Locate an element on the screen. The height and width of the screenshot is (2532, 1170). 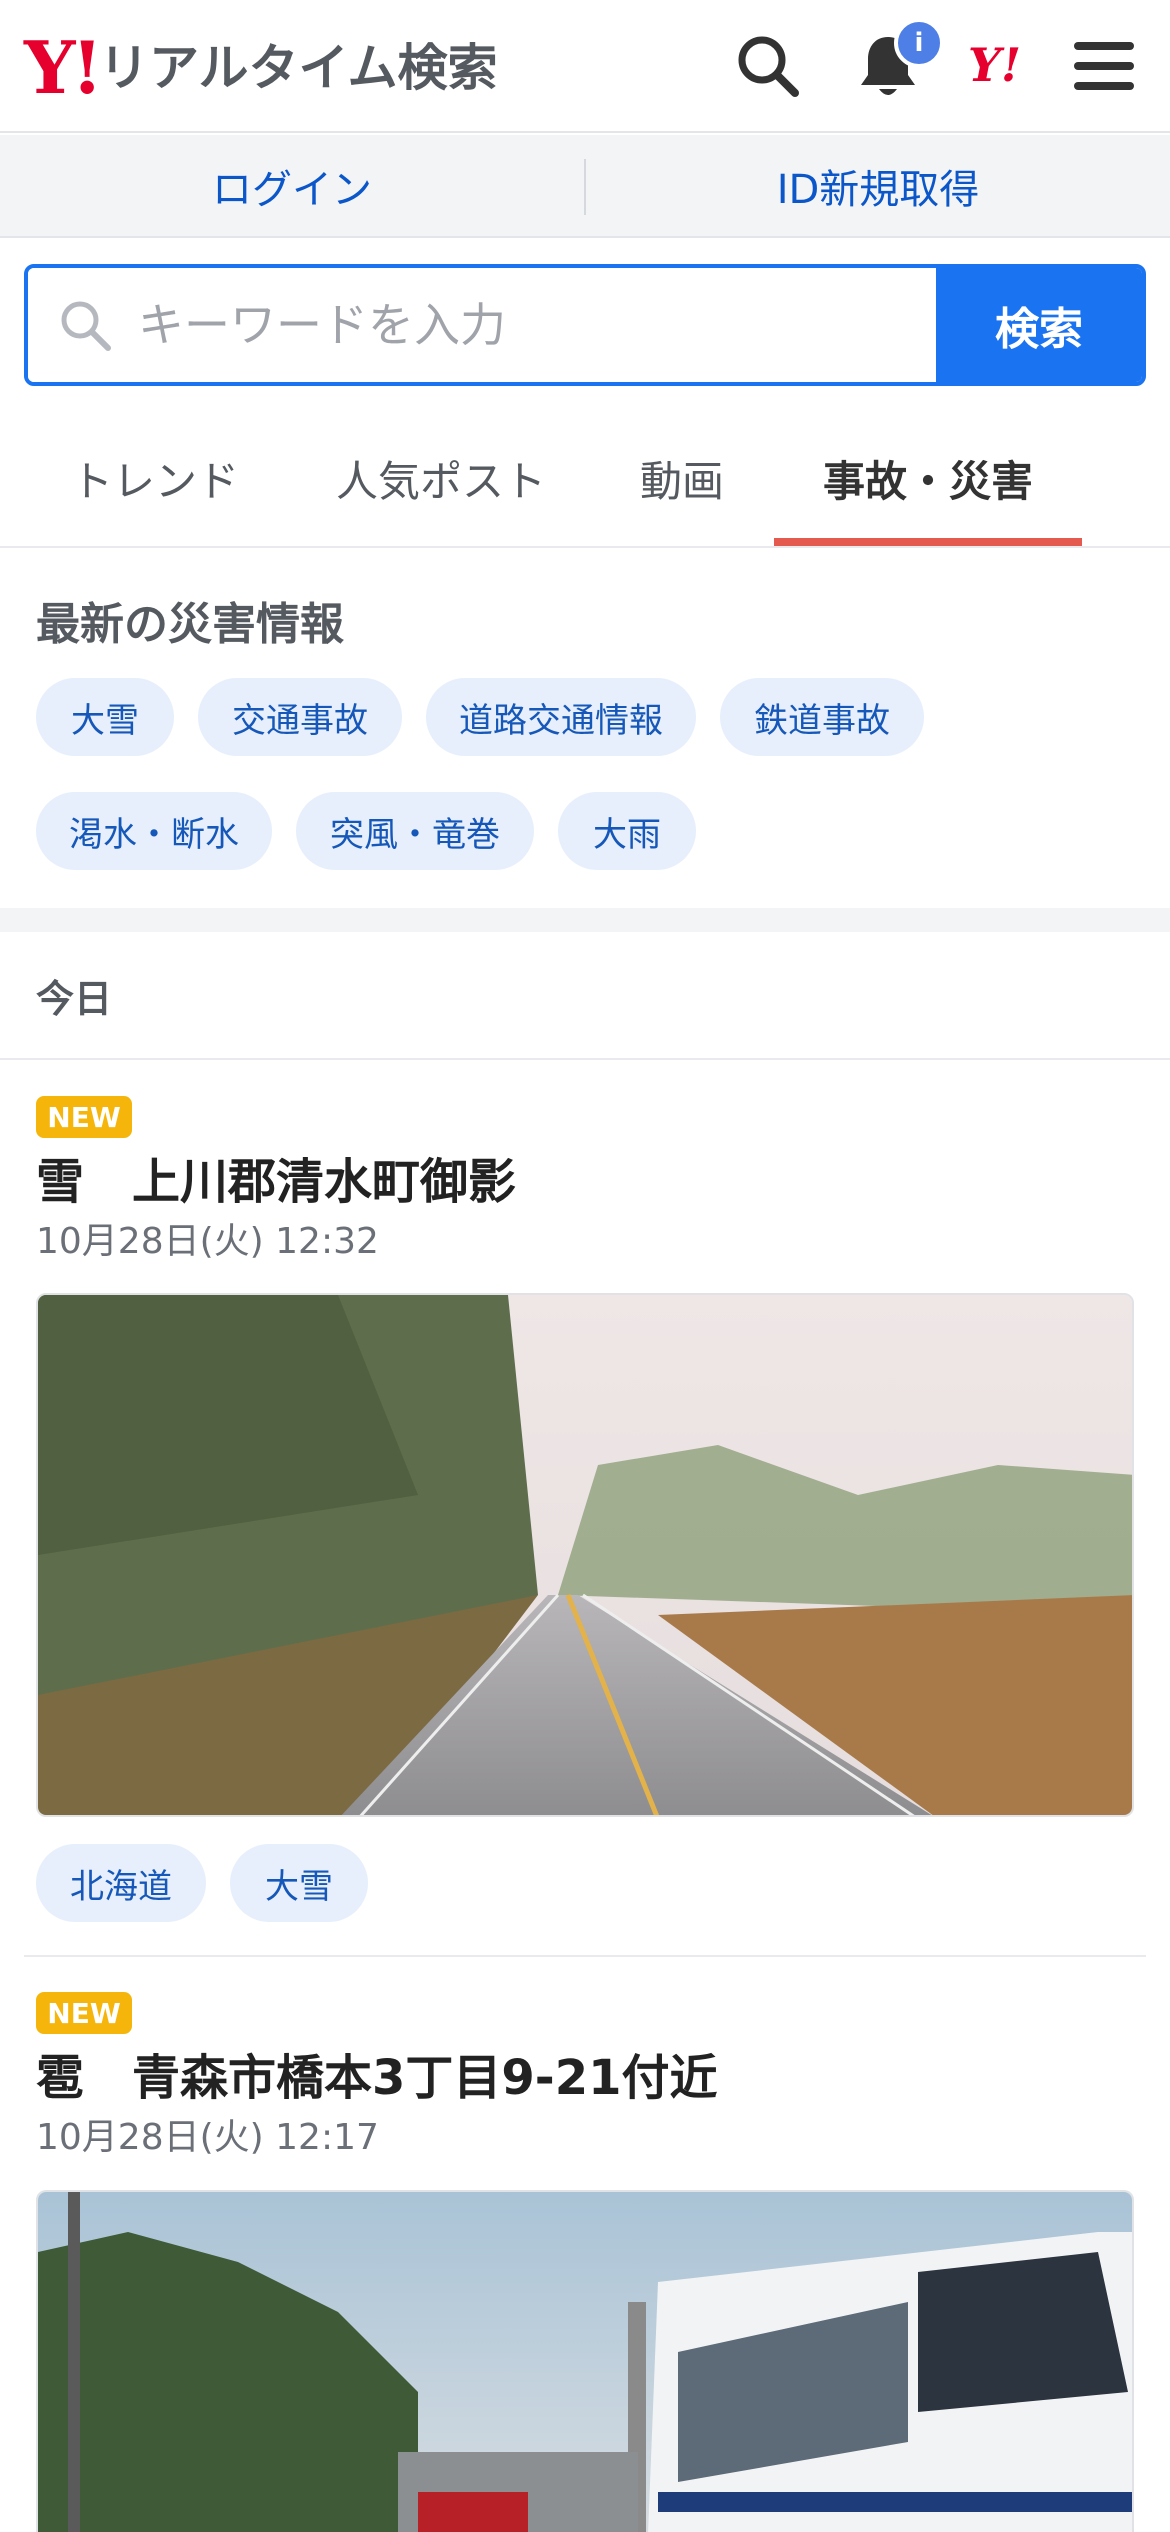
section-gap is located at coordinates (585, 920).